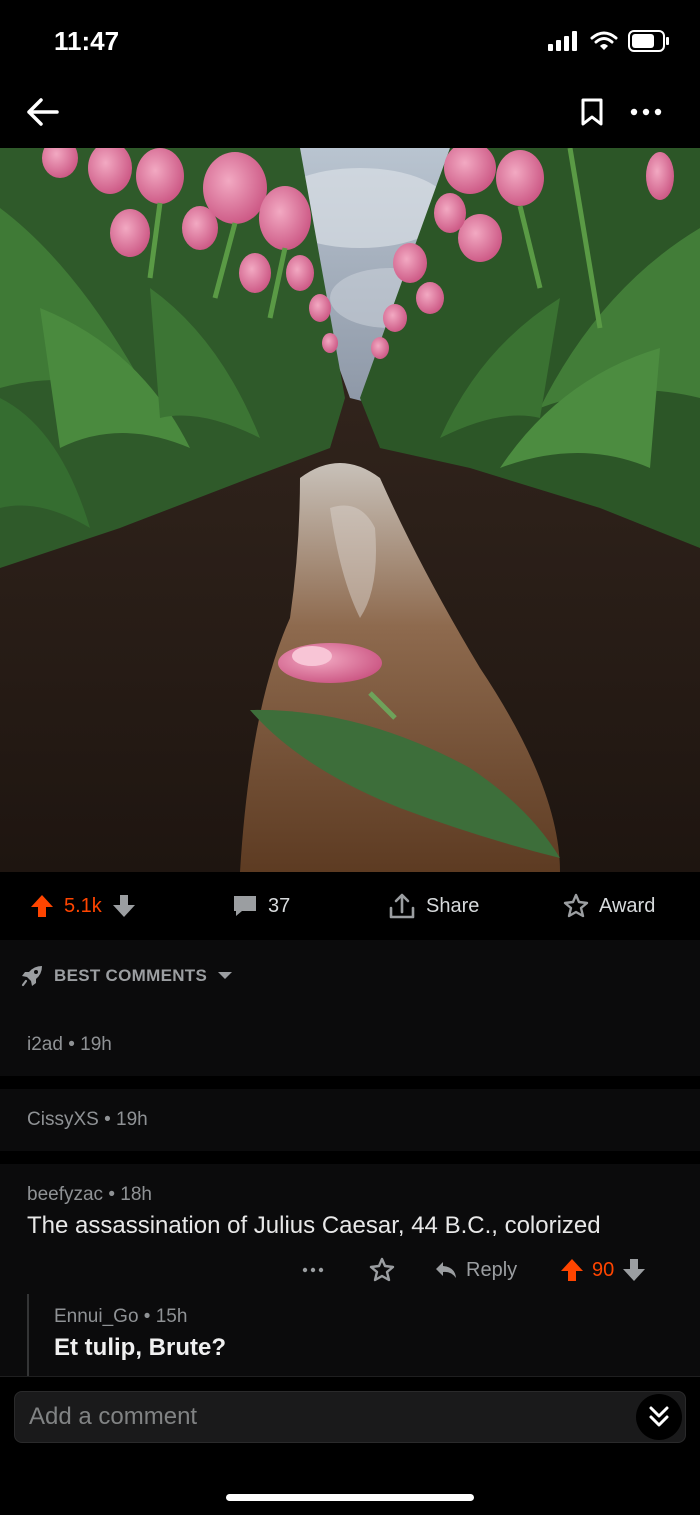  I want to click on vote-controls: 5.1k, so click(83, 906).